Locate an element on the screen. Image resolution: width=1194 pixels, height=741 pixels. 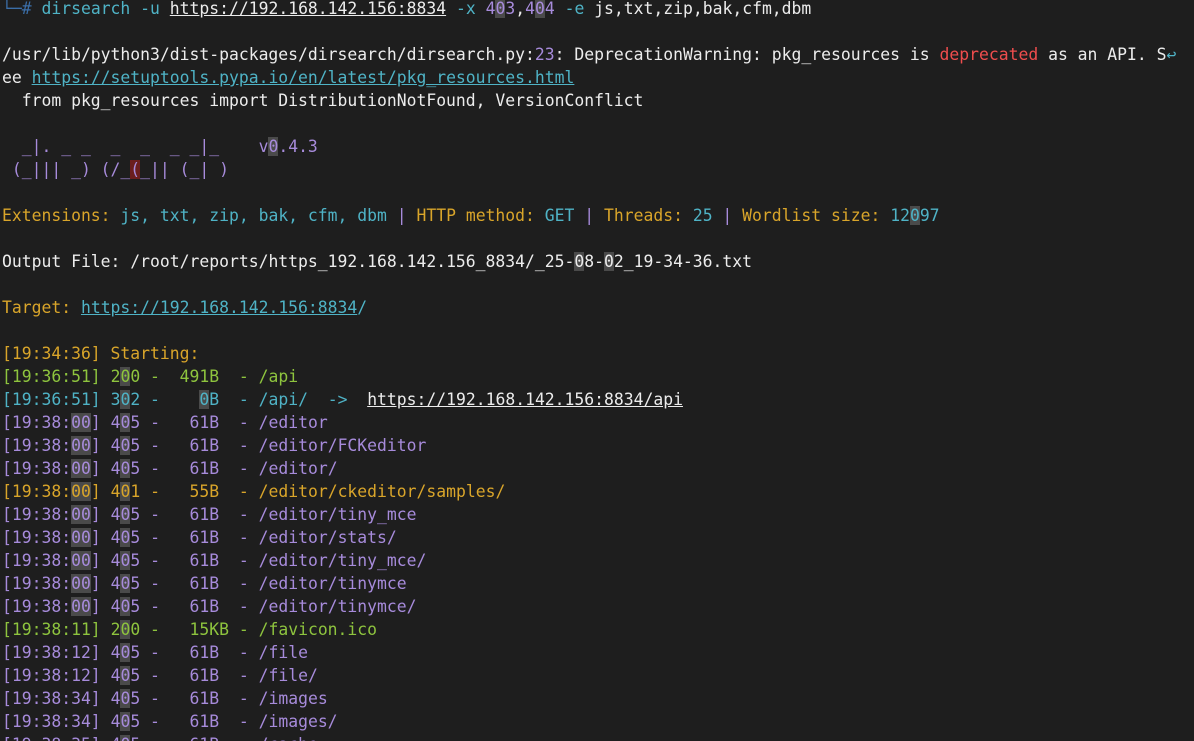
command-url: https://192.168.142.156:8834 is located at coordinates (308, 9).